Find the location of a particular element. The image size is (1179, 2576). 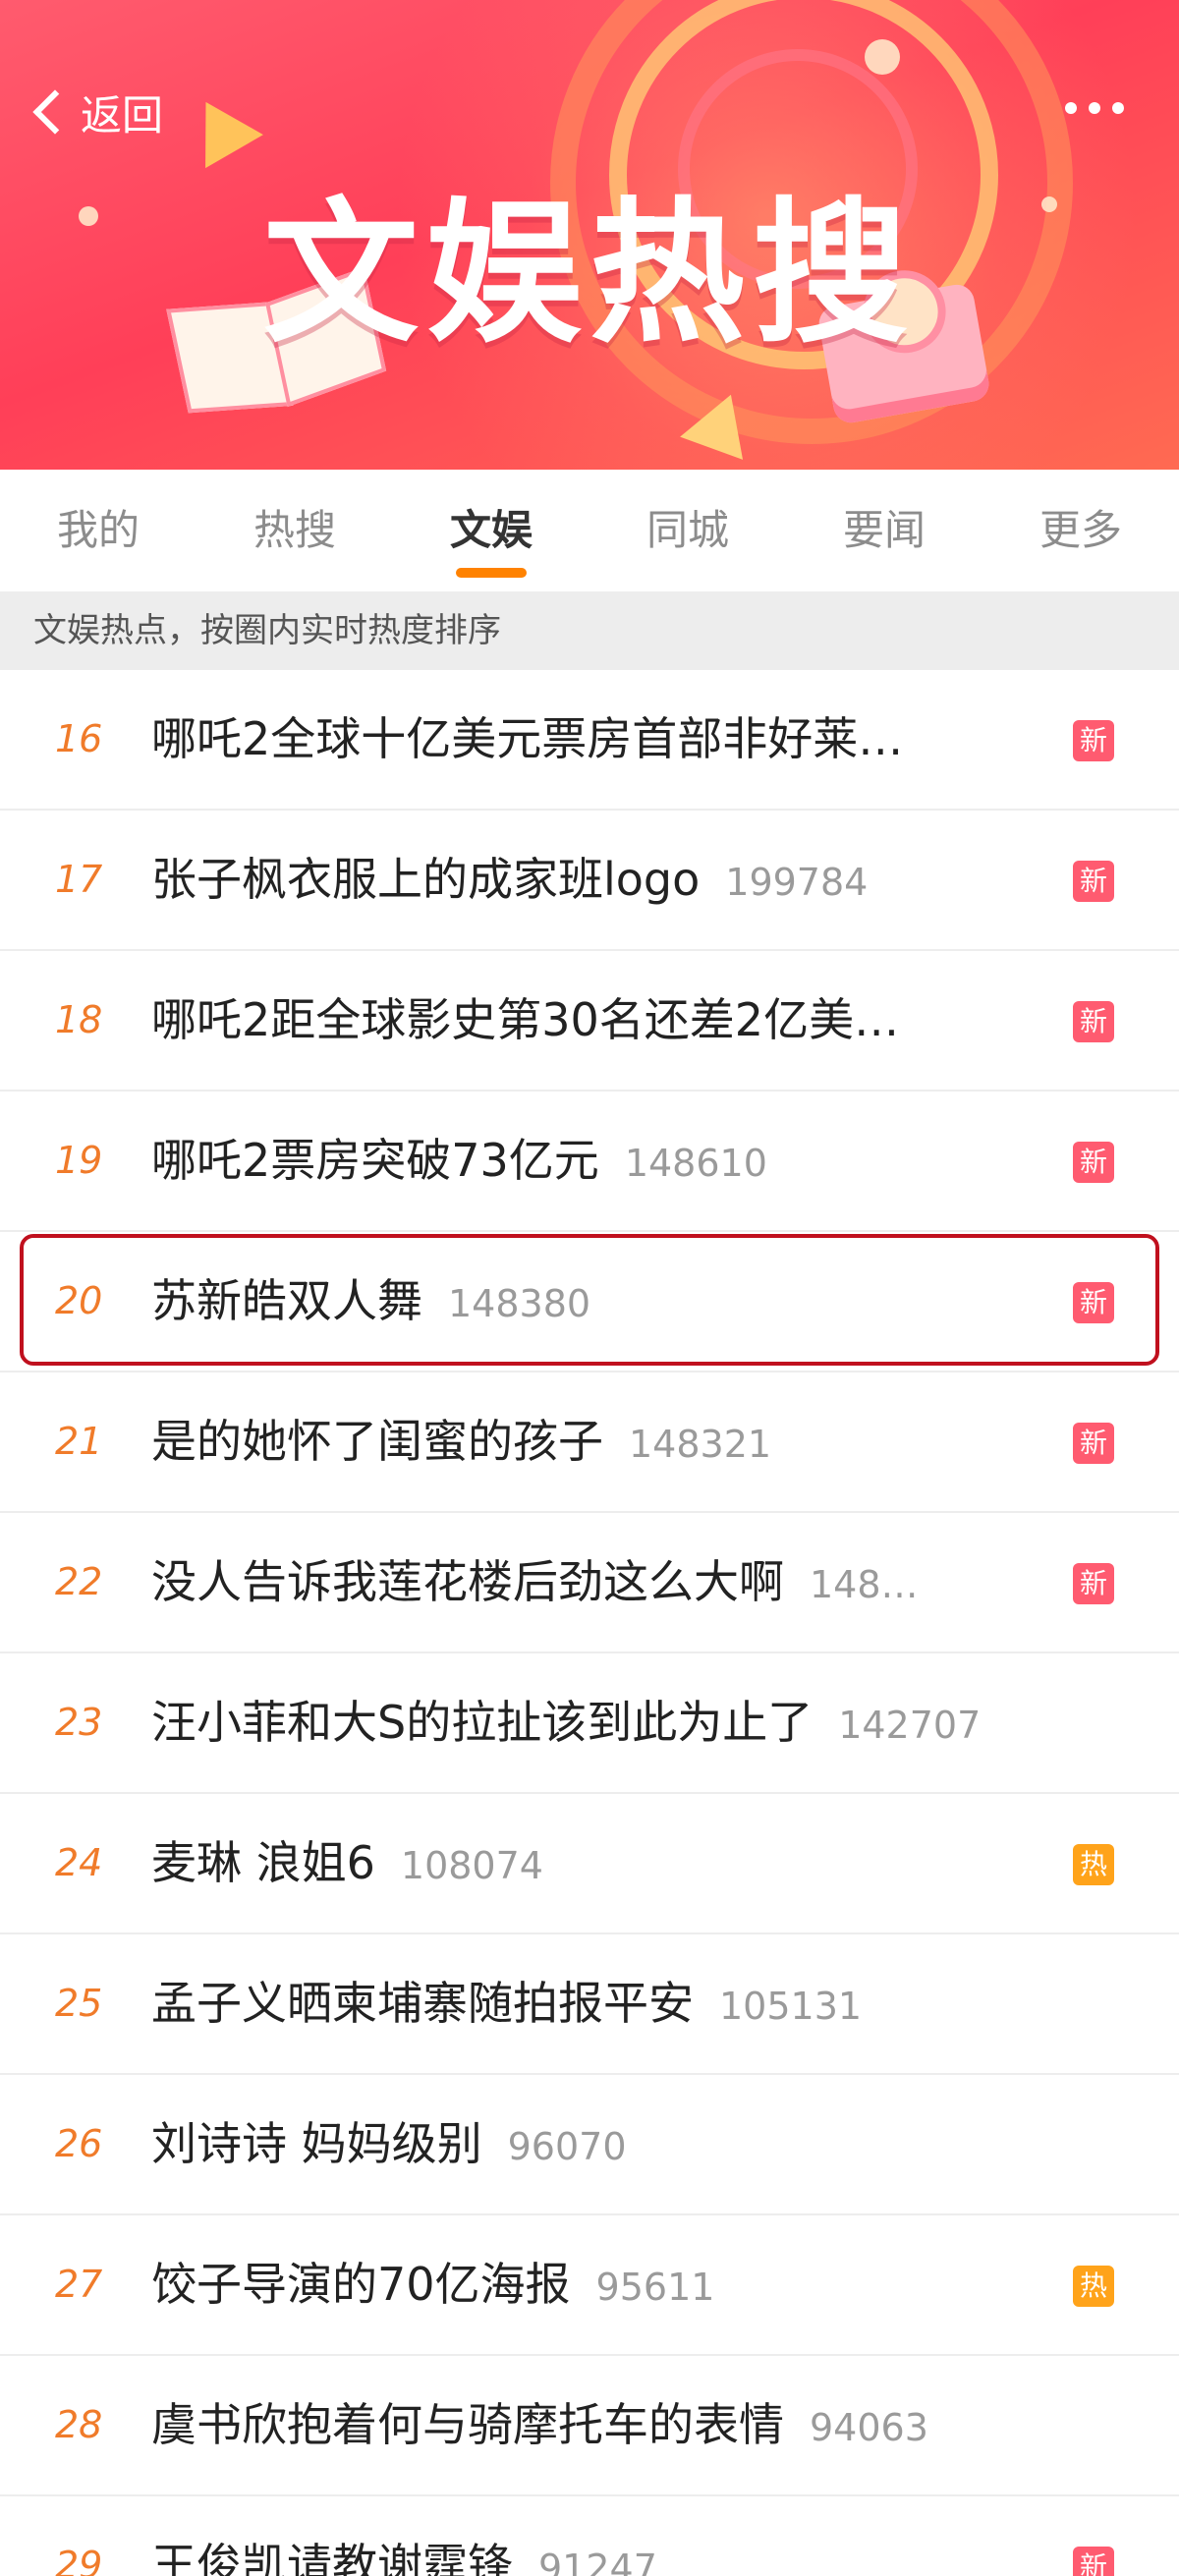

topic-title: 苏新皓双人舞 is located at coordinates (286, 1300).